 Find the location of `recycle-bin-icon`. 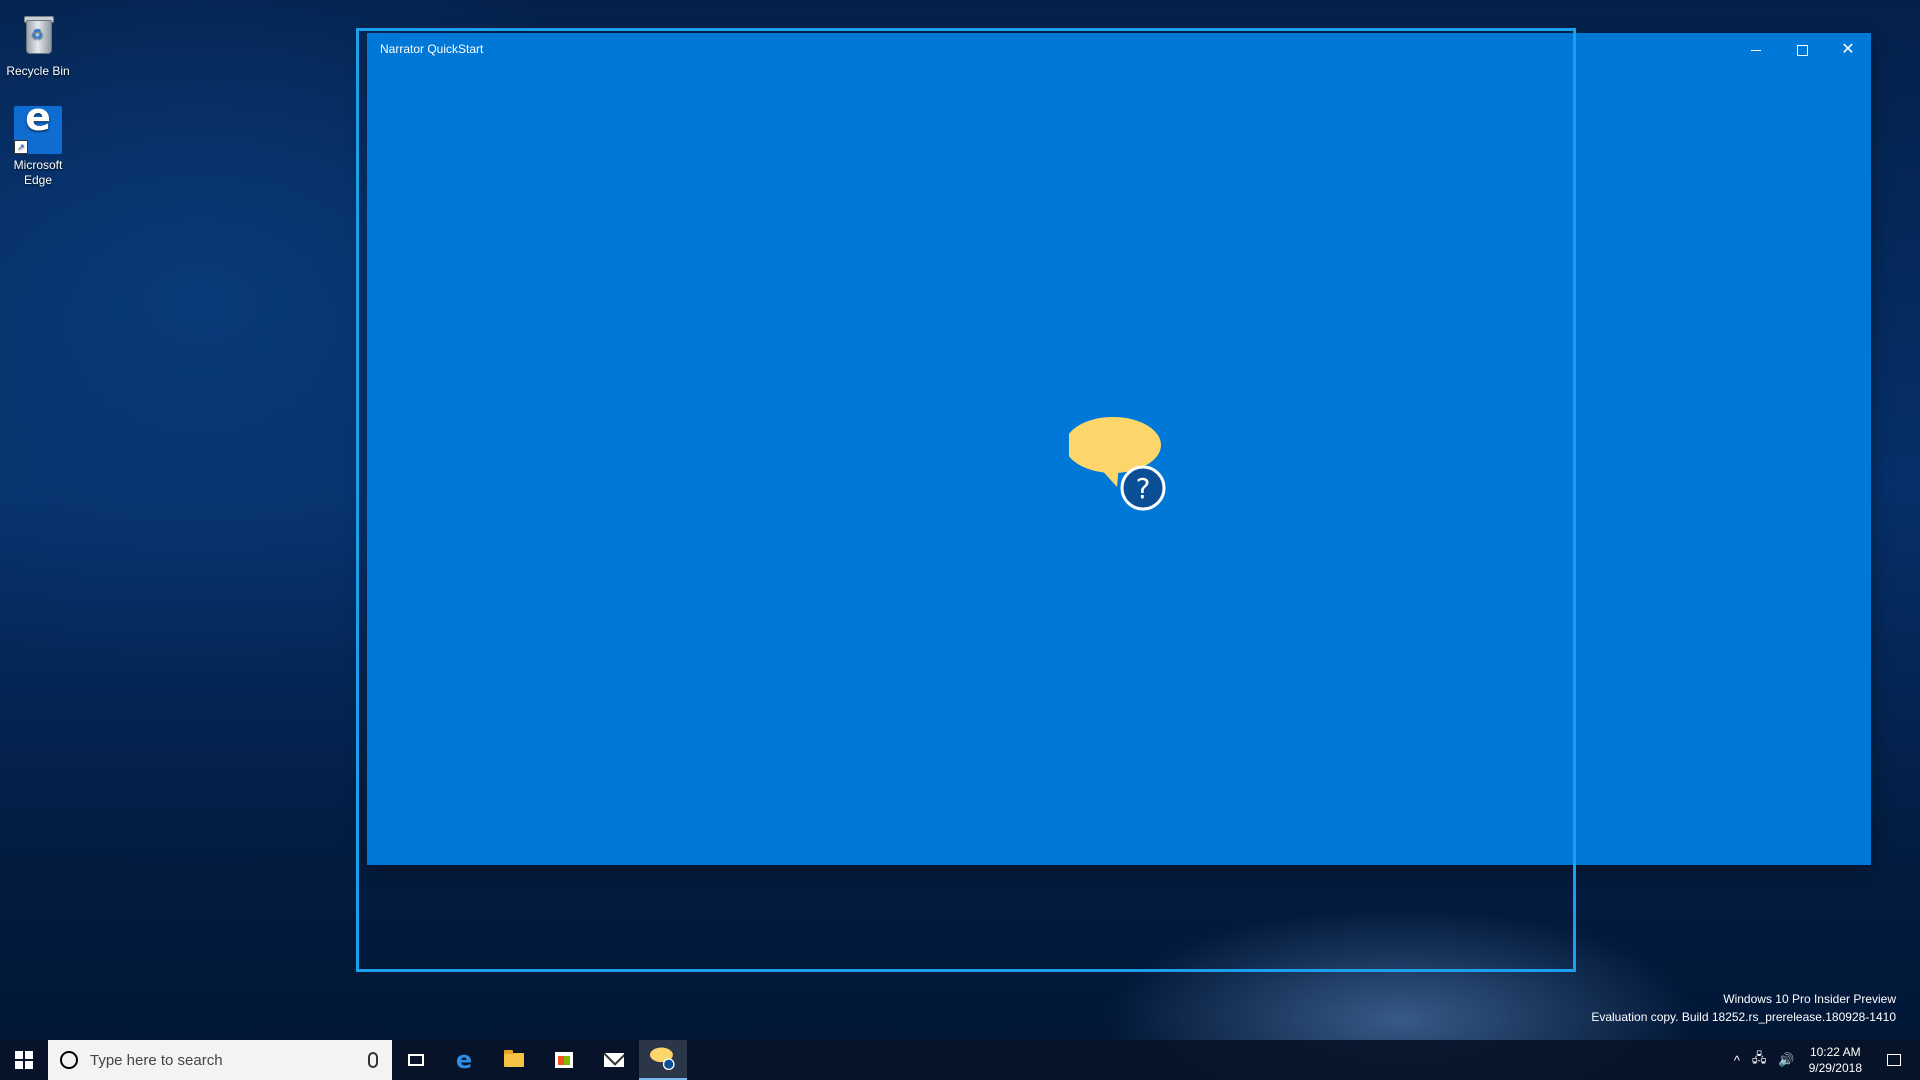

recycle-bin-icon is located at coordinates (38, 36).